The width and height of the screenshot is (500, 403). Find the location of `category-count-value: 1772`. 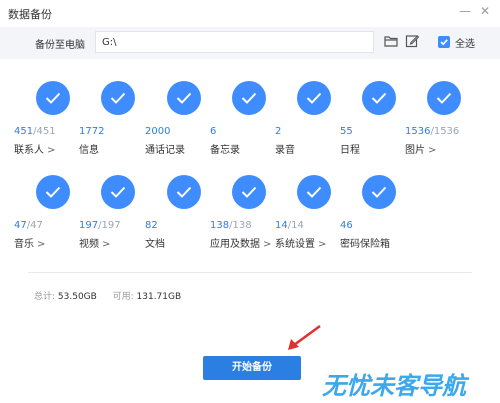

category-count-value: 1772 is located at coordinates (92, 131).